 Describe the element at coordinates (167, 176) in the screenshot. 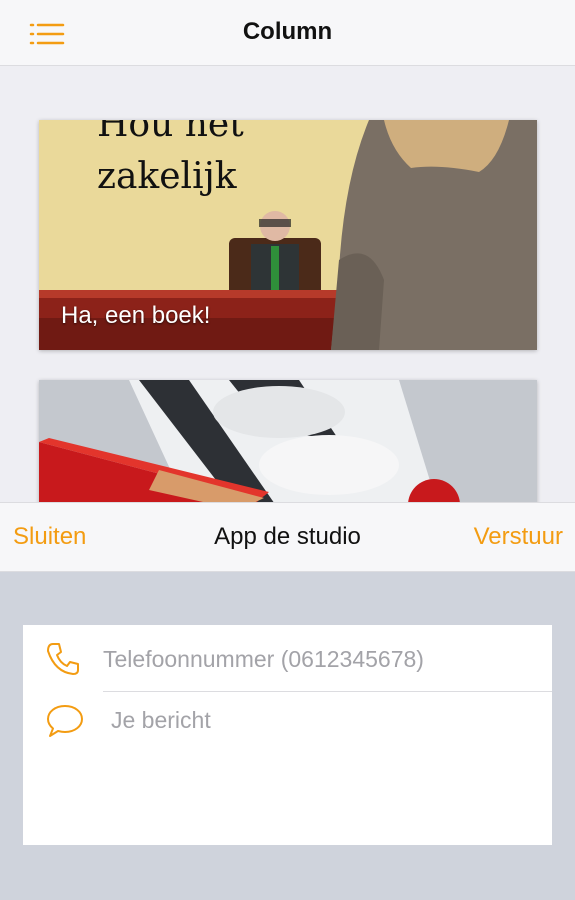

I see `book-title-line2: zakelijk` at that location.